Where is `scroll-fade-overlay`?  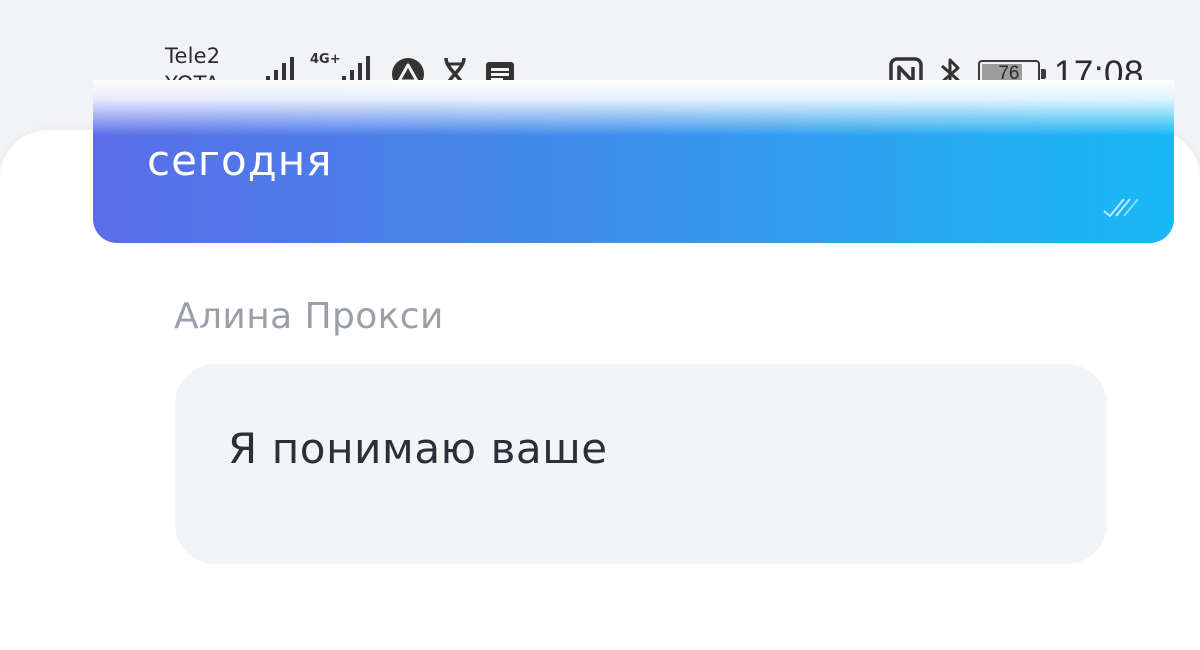 scroll-fade-overlay is located at coordinates (633, 108).